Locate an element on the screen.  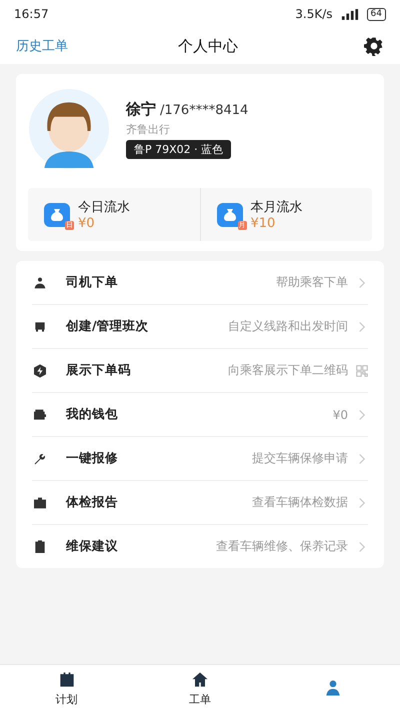
menu-item: 体检报告 查看车辆体检数据 is located at coordinates (200, 503).